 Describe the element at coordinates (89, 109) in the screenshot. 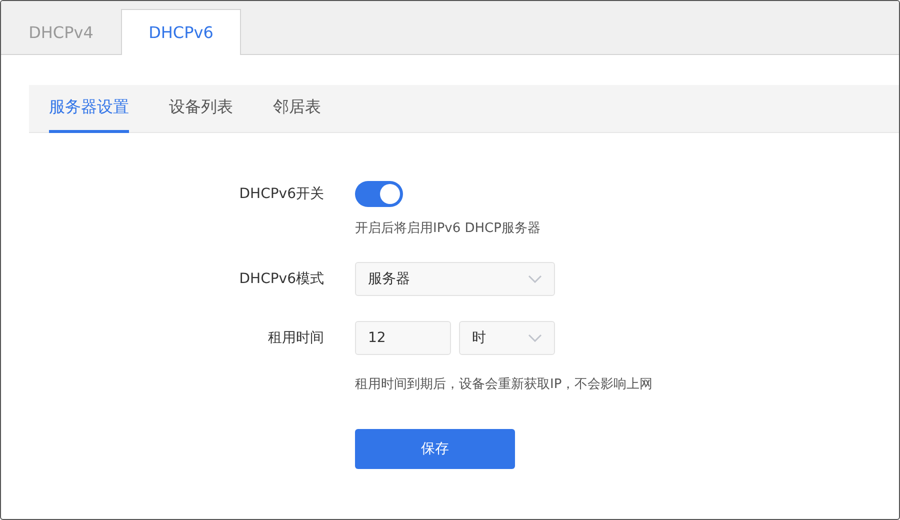

I see `tab: 服务器设置` at that location.